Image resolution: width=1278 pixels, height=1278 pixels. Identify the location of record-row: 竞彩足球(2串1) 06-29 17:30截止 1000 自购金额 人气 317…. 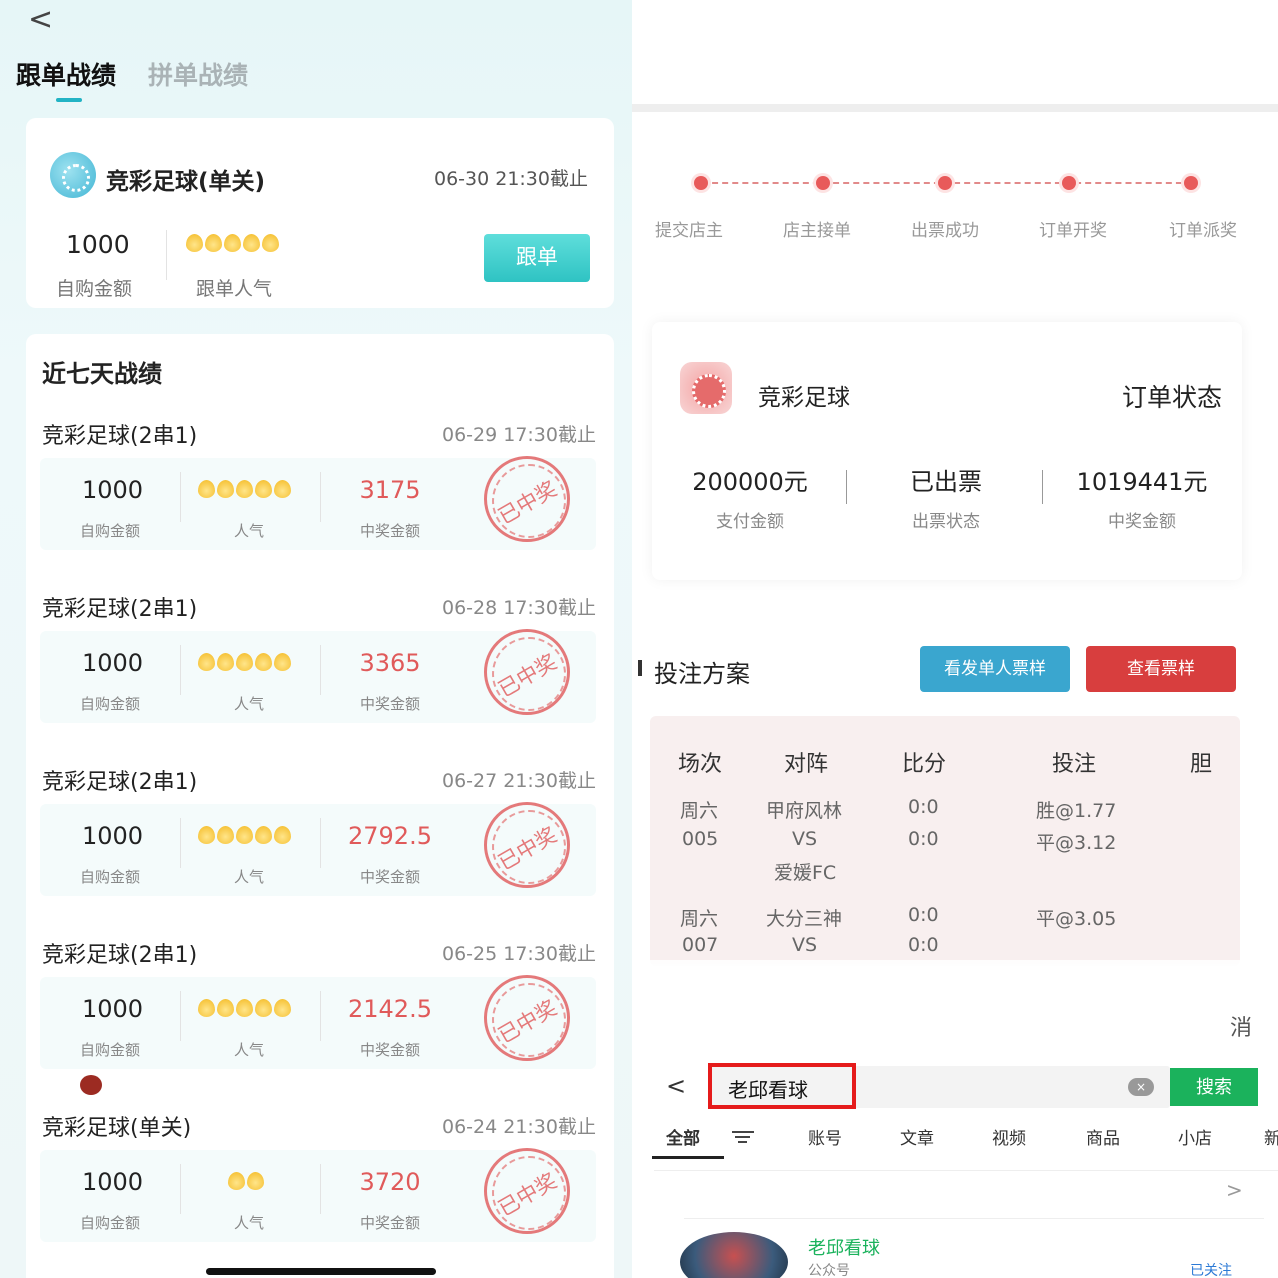
(320, 504).